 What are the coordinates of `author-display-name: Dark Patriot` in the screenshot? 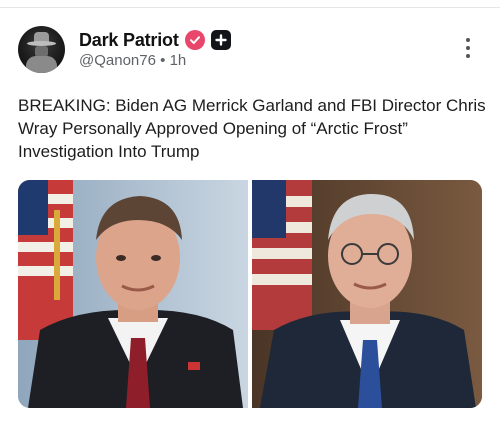 It's located at (129, 40).